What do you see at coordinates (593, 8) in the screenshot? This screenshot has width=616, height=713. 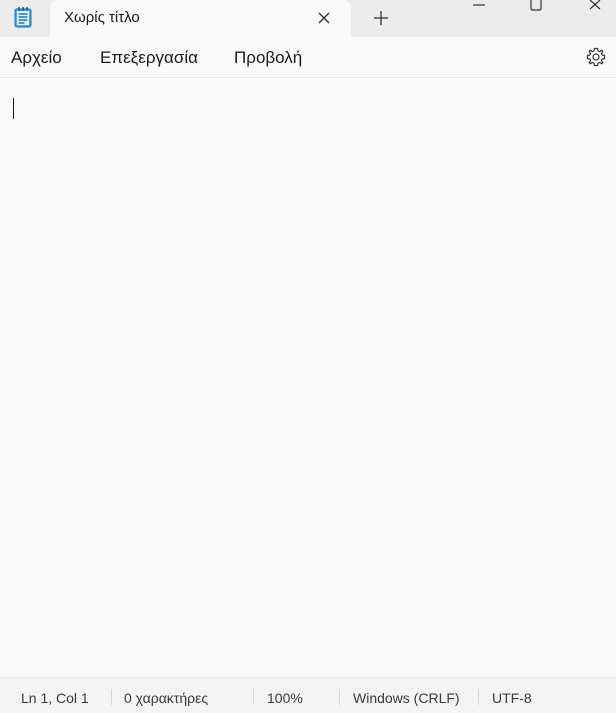 I see `window-close-icon` at bounding box center [593, 8].